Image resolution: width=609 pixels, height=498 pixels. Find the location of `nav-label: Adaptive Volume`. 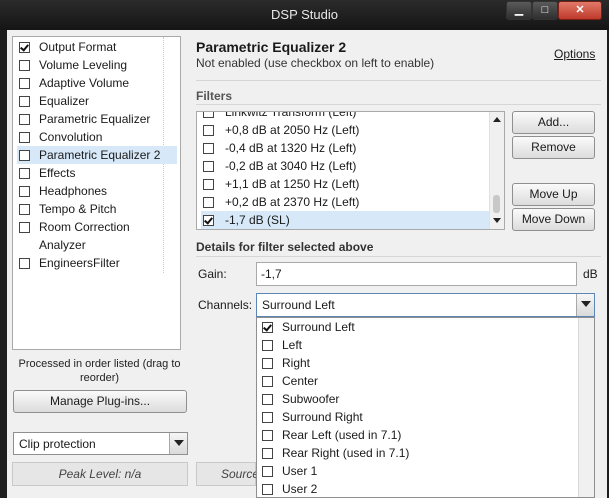

nav-label: Adaptive Volume is located at coordinates (84, 83).